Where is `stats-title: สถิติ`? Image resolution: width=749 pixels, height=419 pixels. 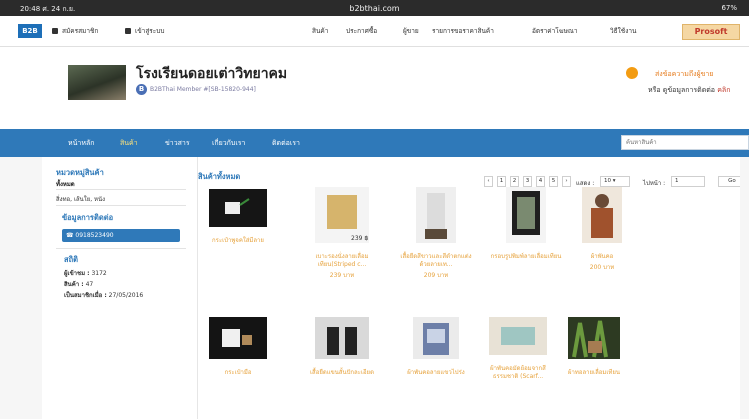 stats-title: สถิติ is located at coordinates (71, 259).